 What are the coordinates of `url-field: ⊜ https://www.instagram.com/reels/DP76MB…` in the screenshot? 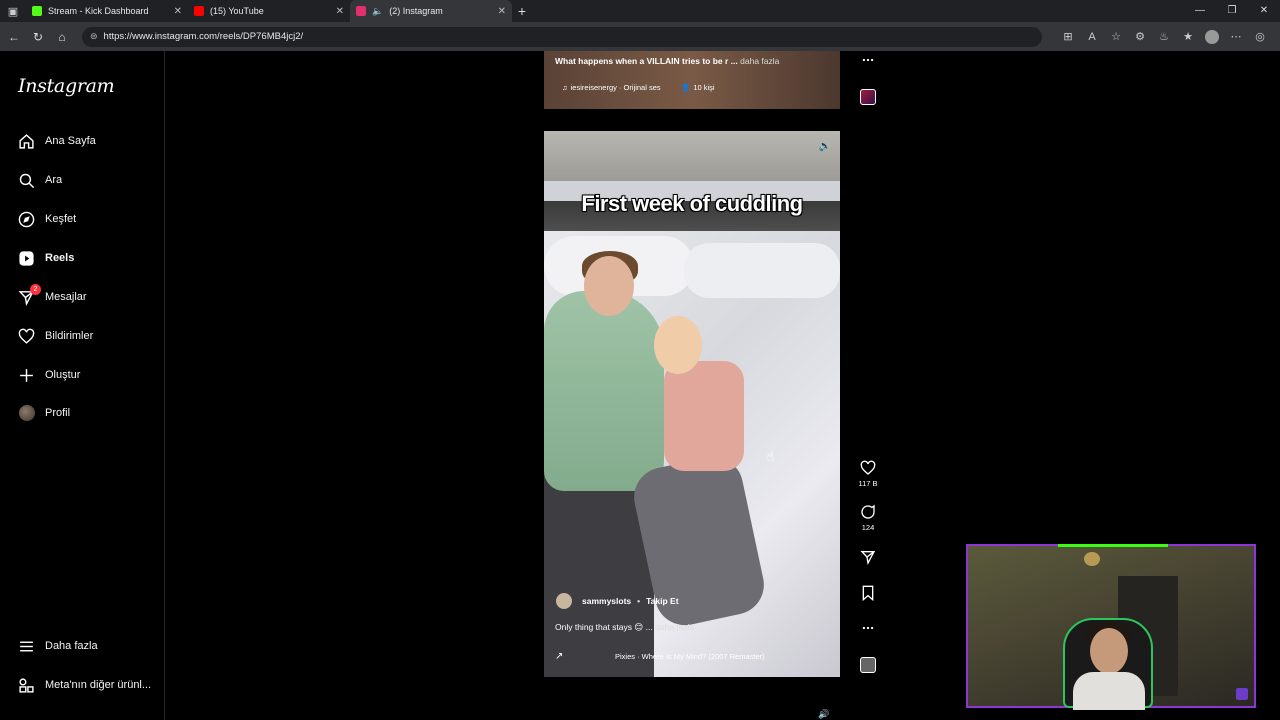 It's located at (562, 36).